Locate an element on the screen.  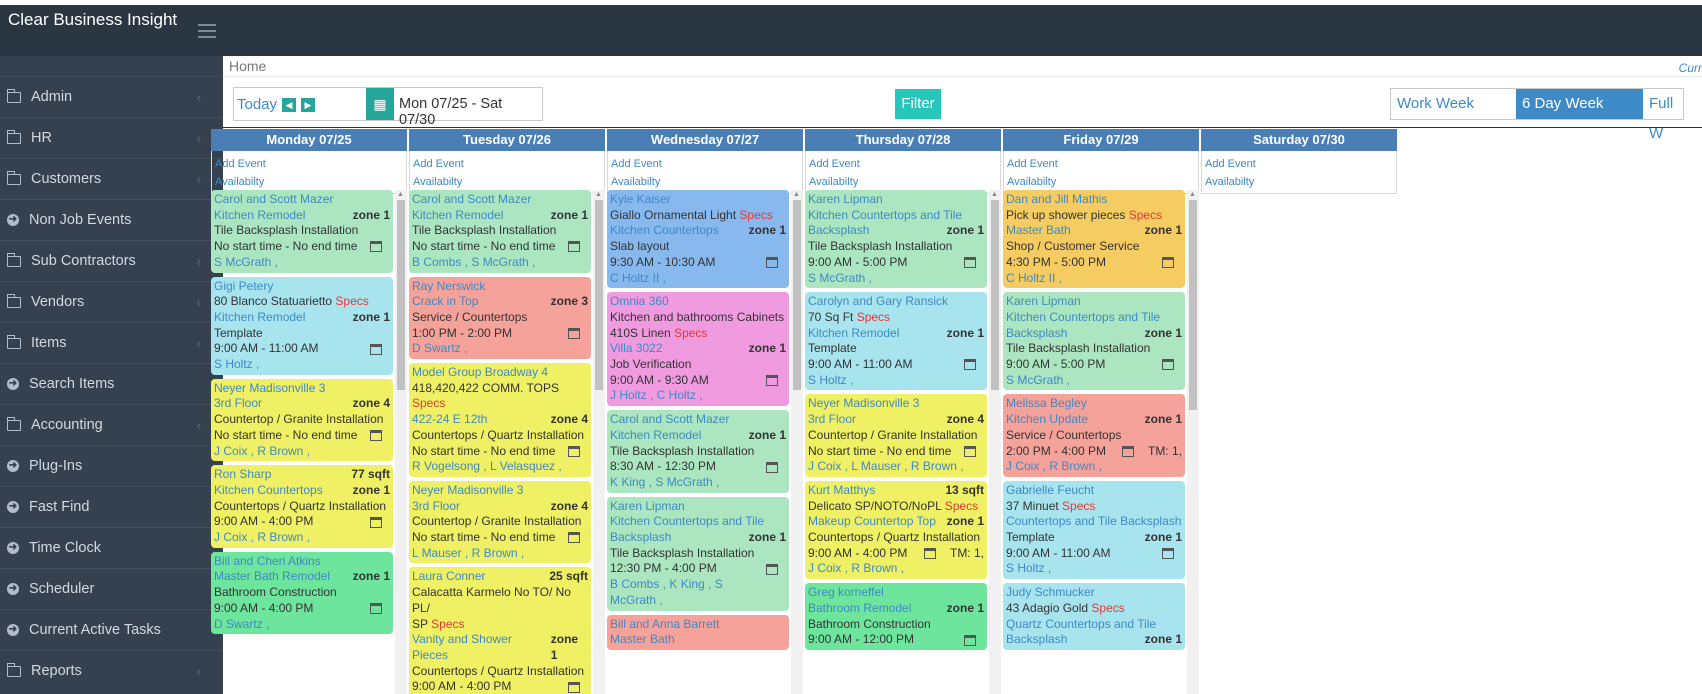
sidebar-item-scheduler: ➜ Scheduler is located at coordinates (111, 588).